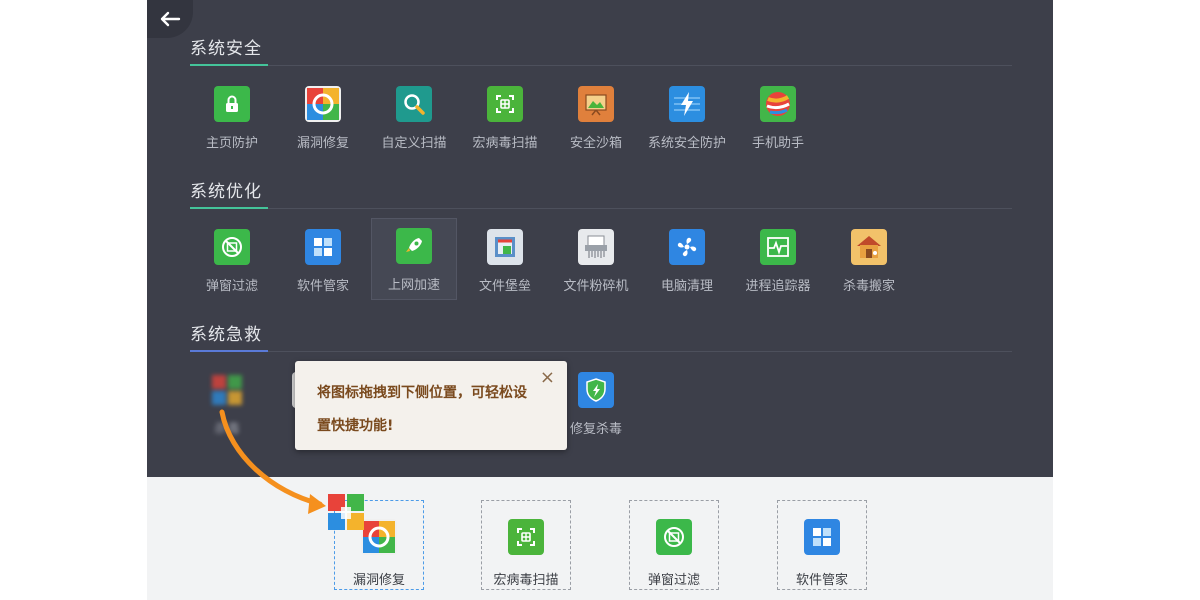 The width and height of the screenshot is (1200, 600). Describe the element at coordinates (232, 267) in the screenshot. I see `tile-popup-filter: 弹窗过滤` at that location.